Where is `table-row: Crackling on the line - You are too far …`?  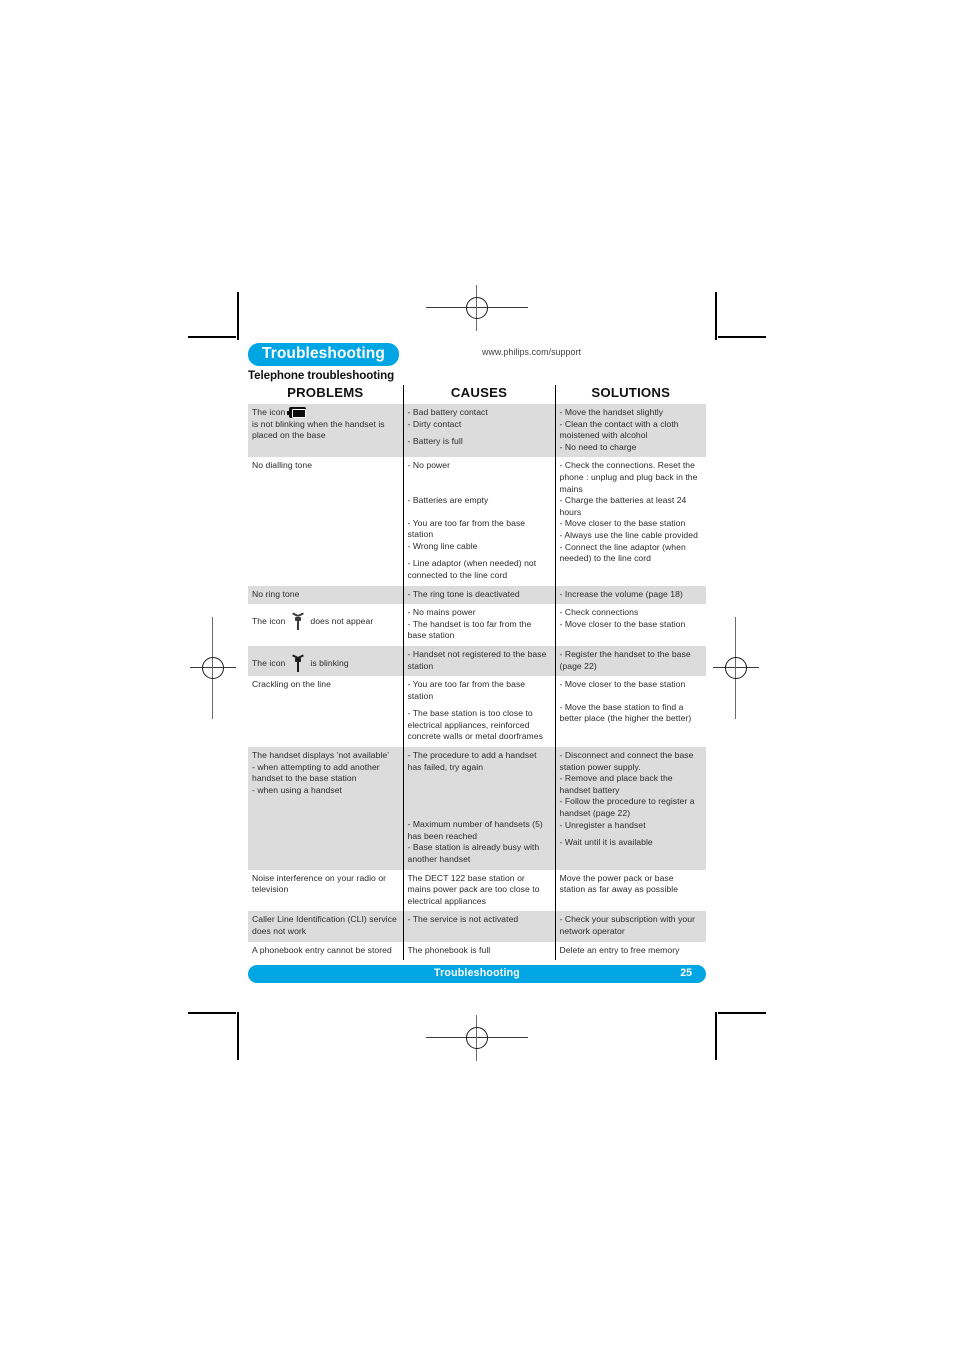 table-row: Crackling on the line - You are too far … is located at coordinates (477, 712).